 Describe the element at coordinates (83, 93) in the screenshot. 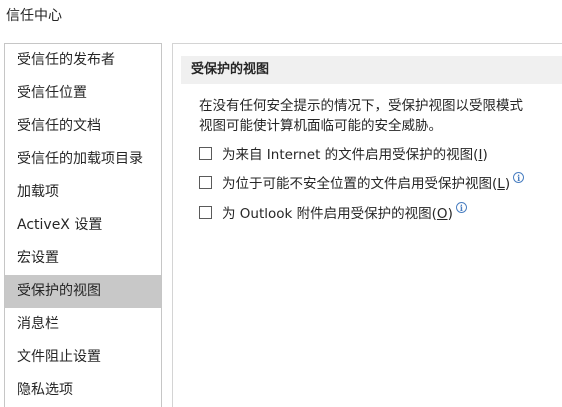

I see `sidebar-item-trusted-locations: 受信任位置` at that location.